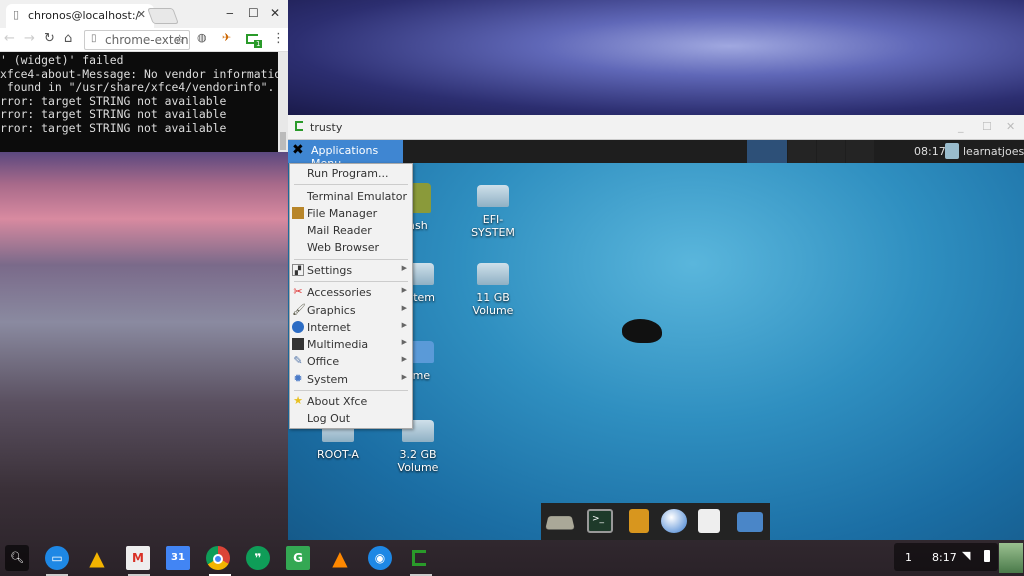  What do you see at coordinates (351, 401) in the screenshot?
I see `menu-item-about-xfce: ★ About Xfce` at bounding box center [351, 401].